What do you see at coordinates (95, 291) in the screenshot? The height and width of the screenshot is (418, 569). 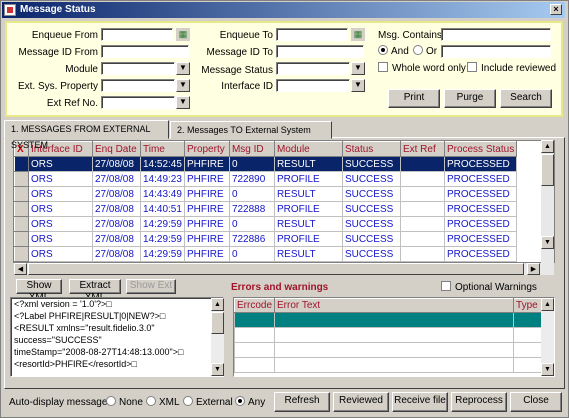 I see `extract-xml-button: Extract XML` at bounding box center [95, 291].